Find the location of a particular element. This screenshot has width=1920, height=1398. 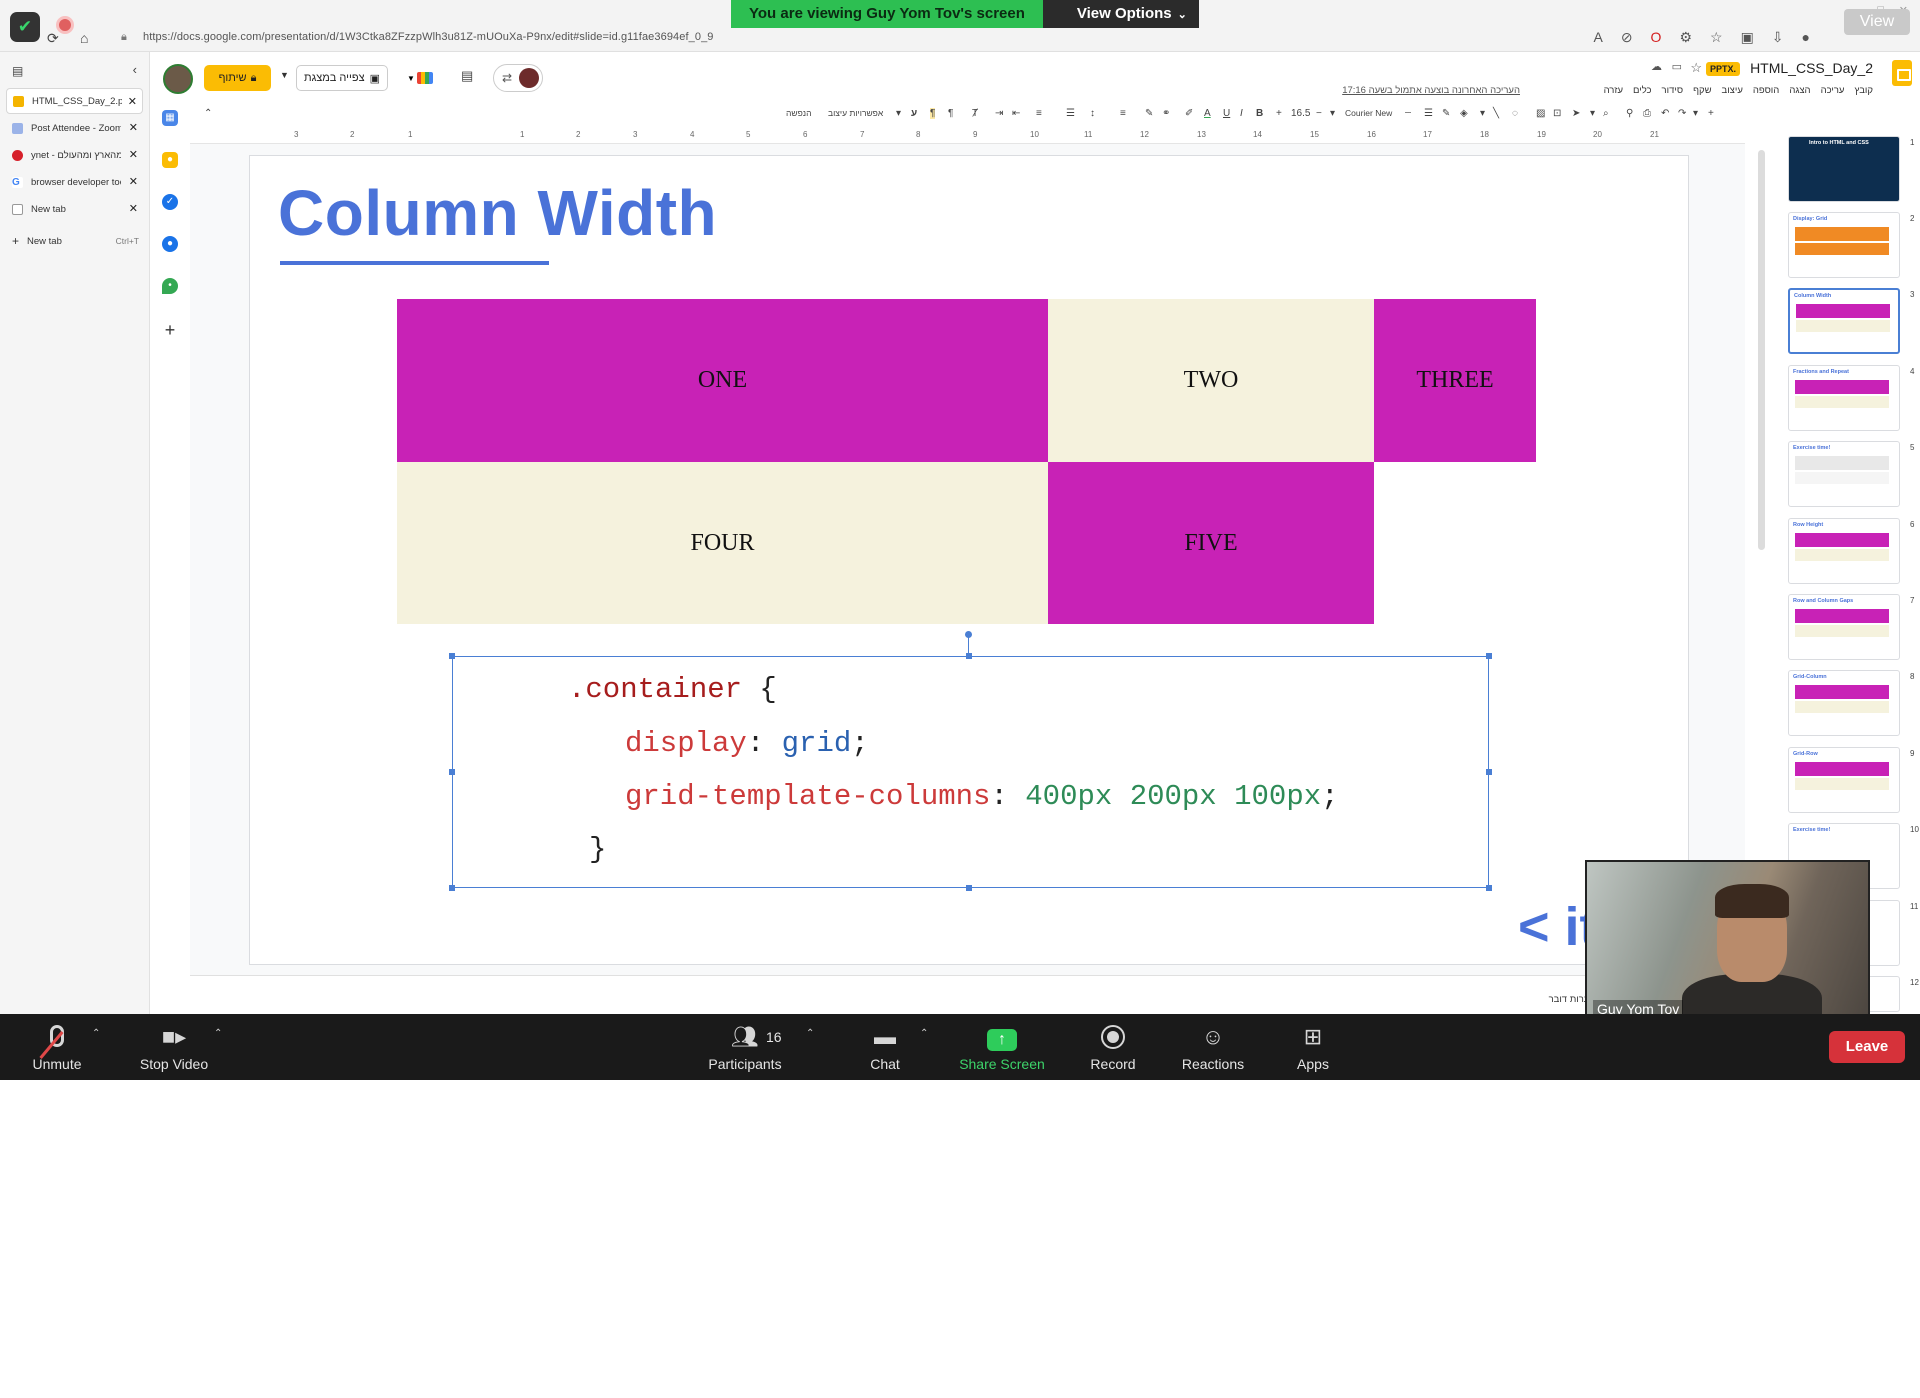

image-tool-icon: ▨ is located at coordinates (1540, 113).